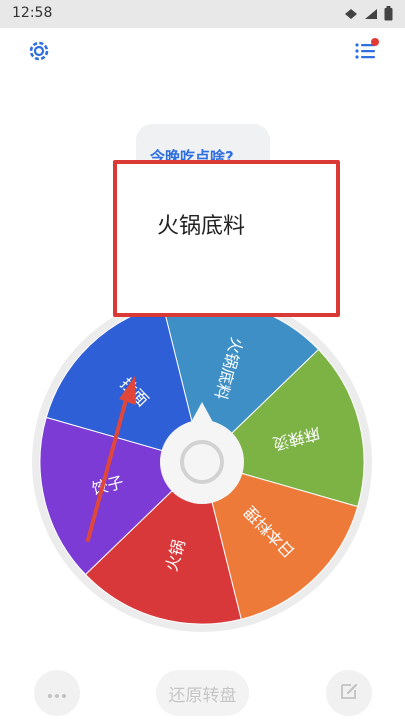 The image size is (405, 720). I want to click on edit-button, so click(349, 693).